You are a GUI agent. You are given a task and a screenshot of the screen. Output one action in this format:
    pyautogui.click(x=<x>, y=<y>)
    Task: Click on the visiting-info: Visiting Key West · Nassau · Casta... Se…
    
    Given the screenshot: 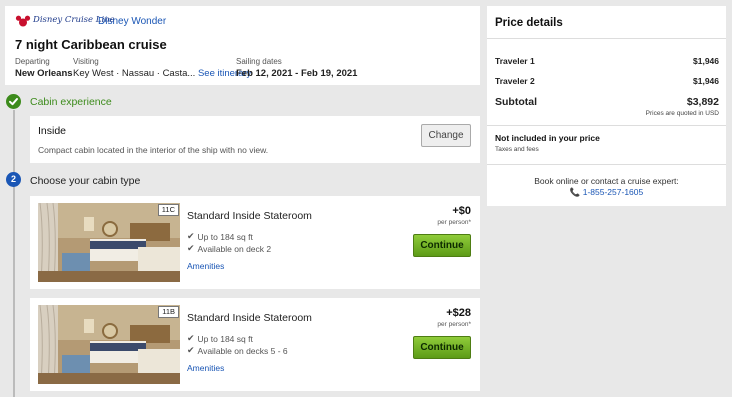 What is the action you would take?
    pyautogui.click(x=162, y=68)
    